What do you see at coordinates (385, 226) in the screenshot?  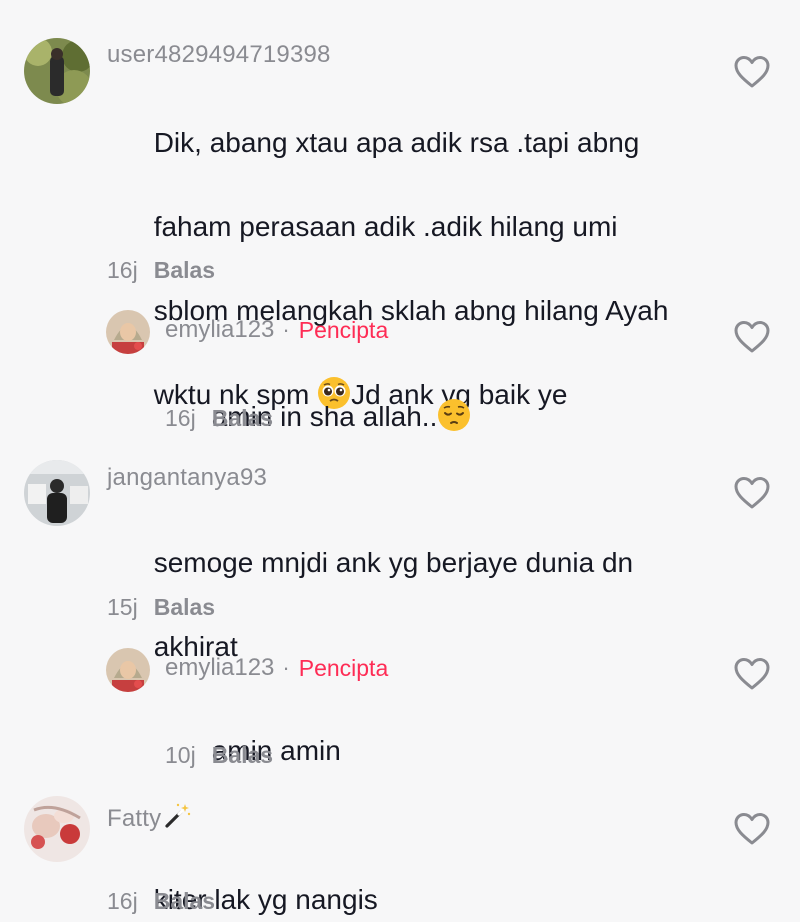 I see `comment-text-line: faham perasaan adik .adik hilang umi` at bounding box center [385, 226].